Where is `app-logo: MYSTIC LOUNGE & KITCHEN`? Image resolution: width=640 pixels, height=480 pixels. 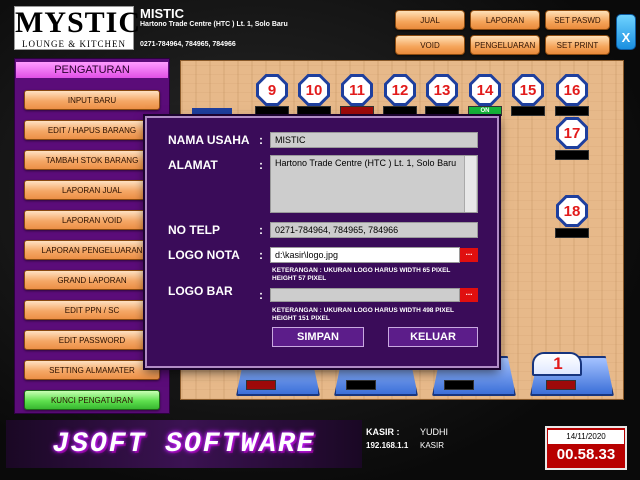 app-logo: MYSTIC LOUNGE & KITCHEN is located at coordinates (78, 28).